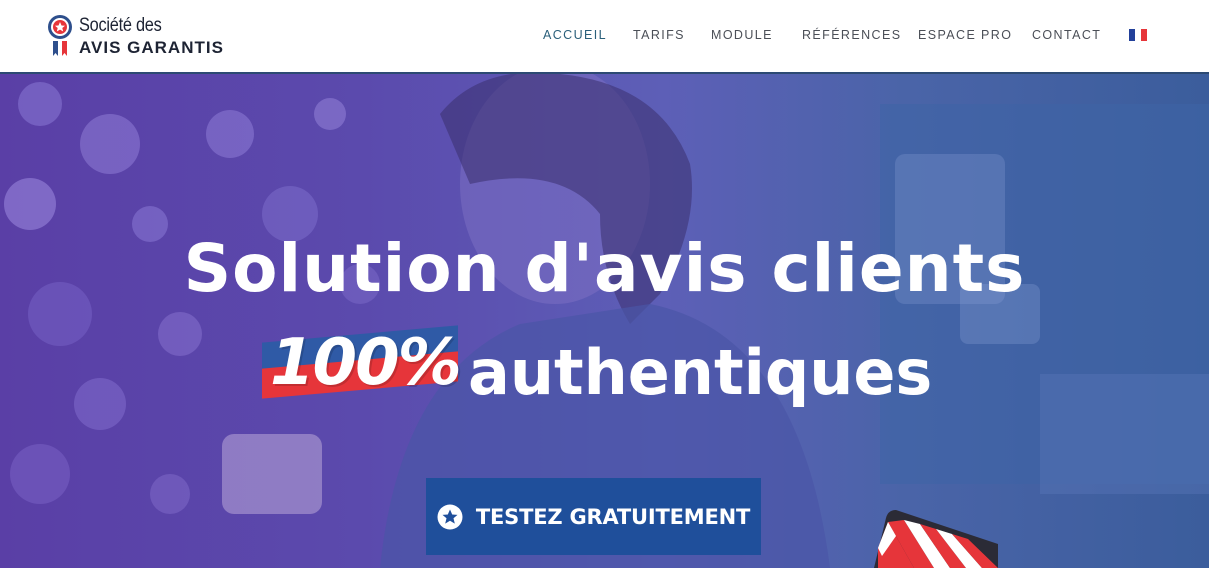 Image resolution: width=1209 pixels, height=568 pixels. I want to click on nav-item-accueil: ACCUEIL, so click(575, 35).